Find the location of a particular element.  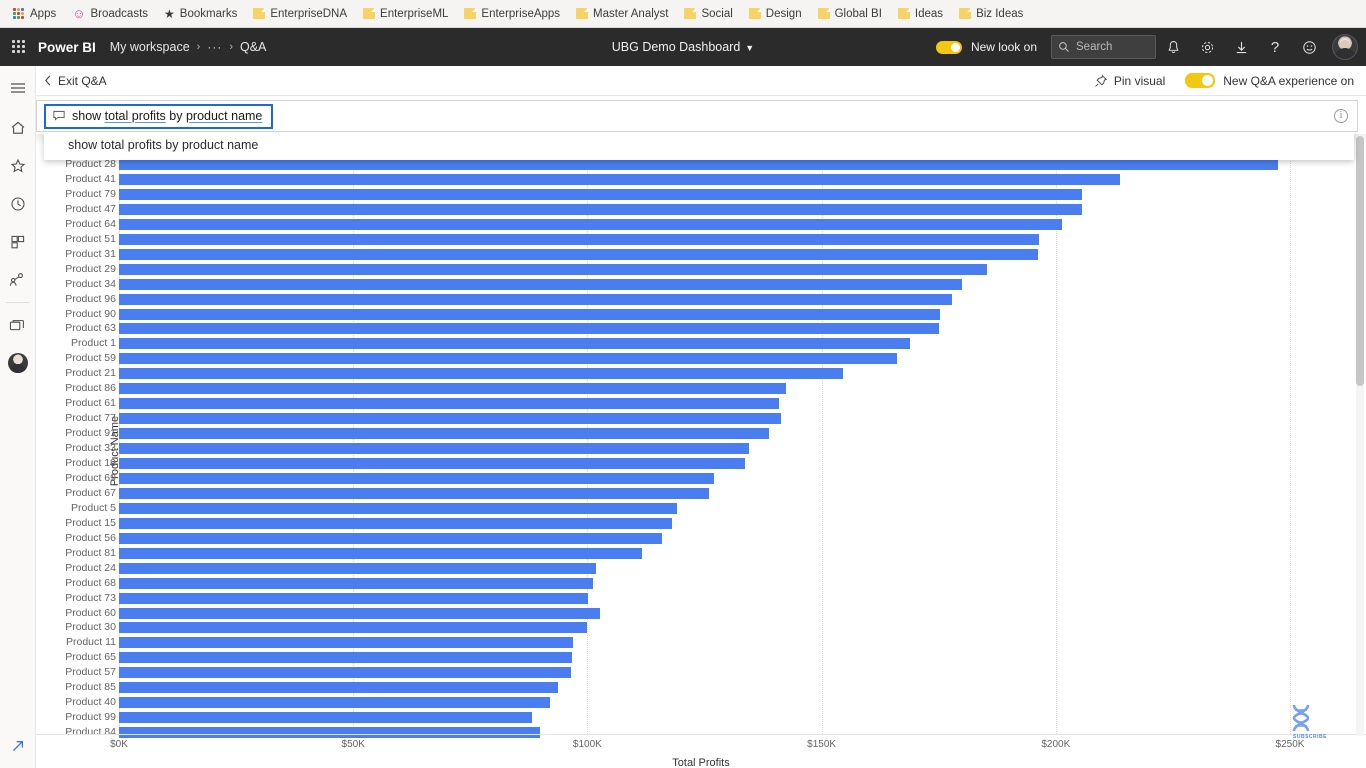

bookmark-apps: Apps is located at coordinates (34, 14).